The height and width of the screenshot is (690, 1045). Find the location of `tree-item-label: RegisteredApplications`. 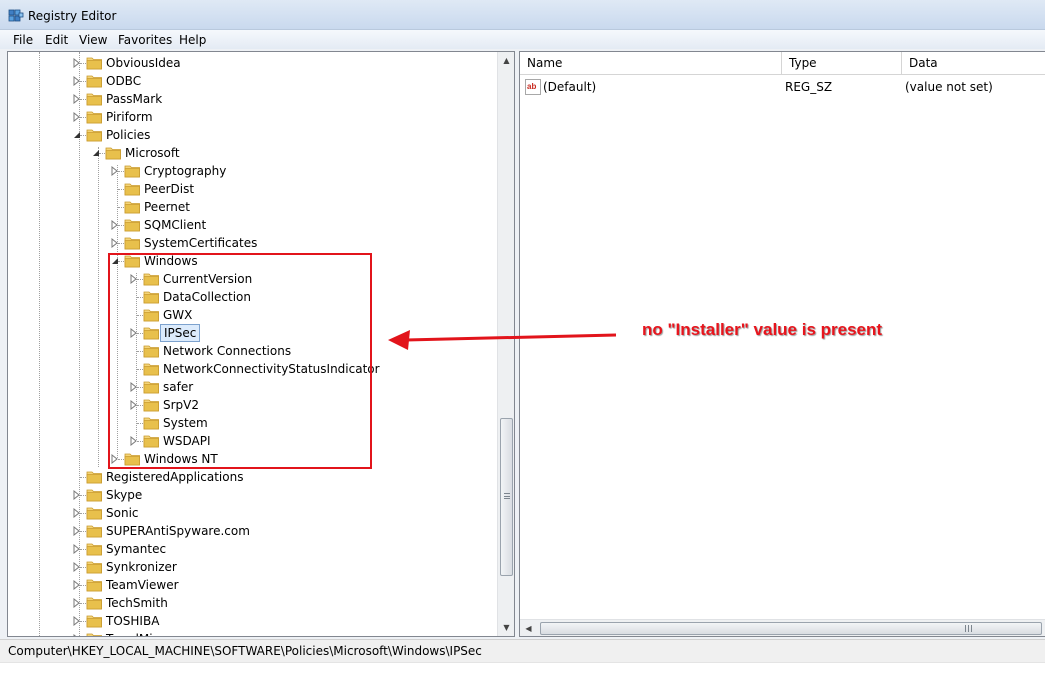

tree-item-label: RegisteredApplications is located at coordinates (174, 477).